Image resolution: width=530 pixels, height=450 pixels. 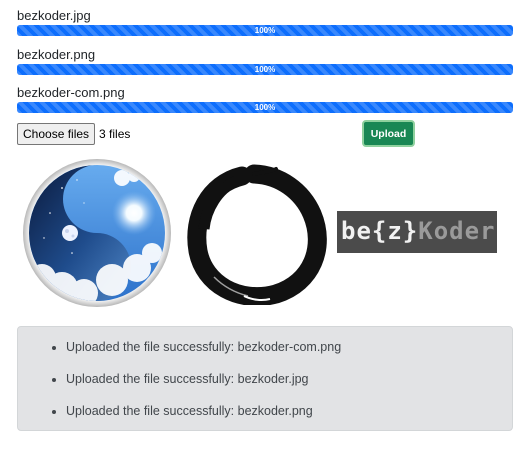 What do you see at coordinates (265, 22) in the screenshot?
I see `upload-progress-item: bezkoder.jpg 100%` at bounding box center [265, 22].